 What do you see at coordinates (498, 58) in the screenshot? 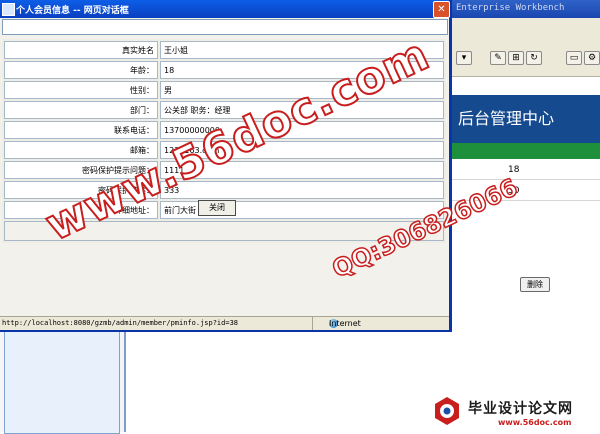
I see `toolbar-edit-icon: ✎` at bounding box center [498, 58].